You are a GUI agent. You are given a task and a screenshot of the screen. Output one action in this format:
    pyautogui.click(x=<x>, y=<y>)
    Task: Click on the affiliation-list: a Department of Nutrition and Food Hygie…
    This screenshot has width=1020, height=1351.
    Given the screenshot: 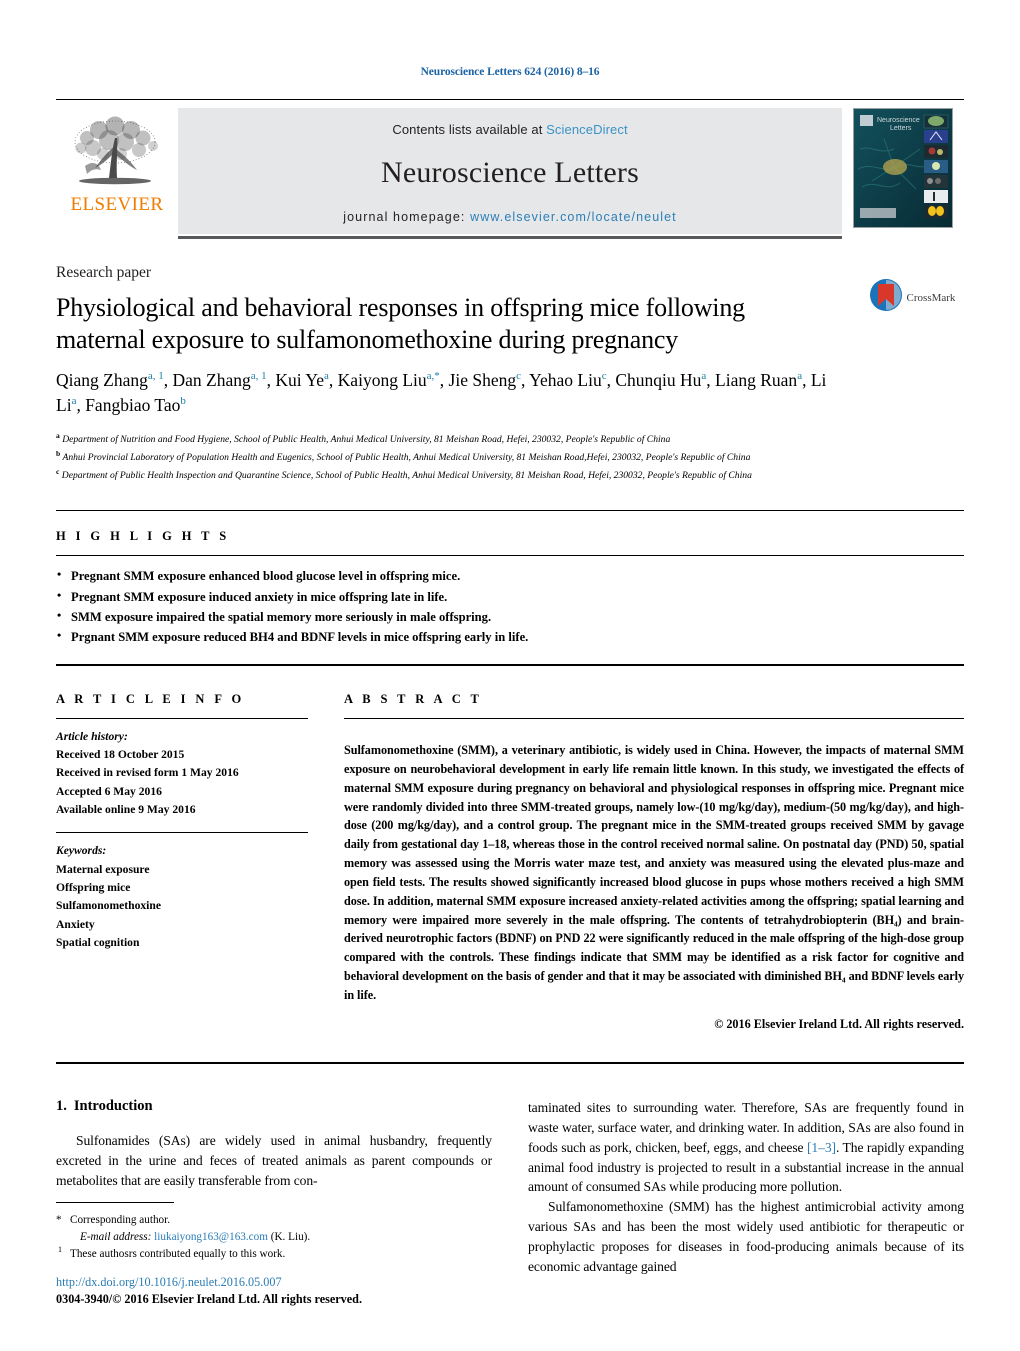 What is the action you would take?
    pyautogui.click(x=510, y=457)
    